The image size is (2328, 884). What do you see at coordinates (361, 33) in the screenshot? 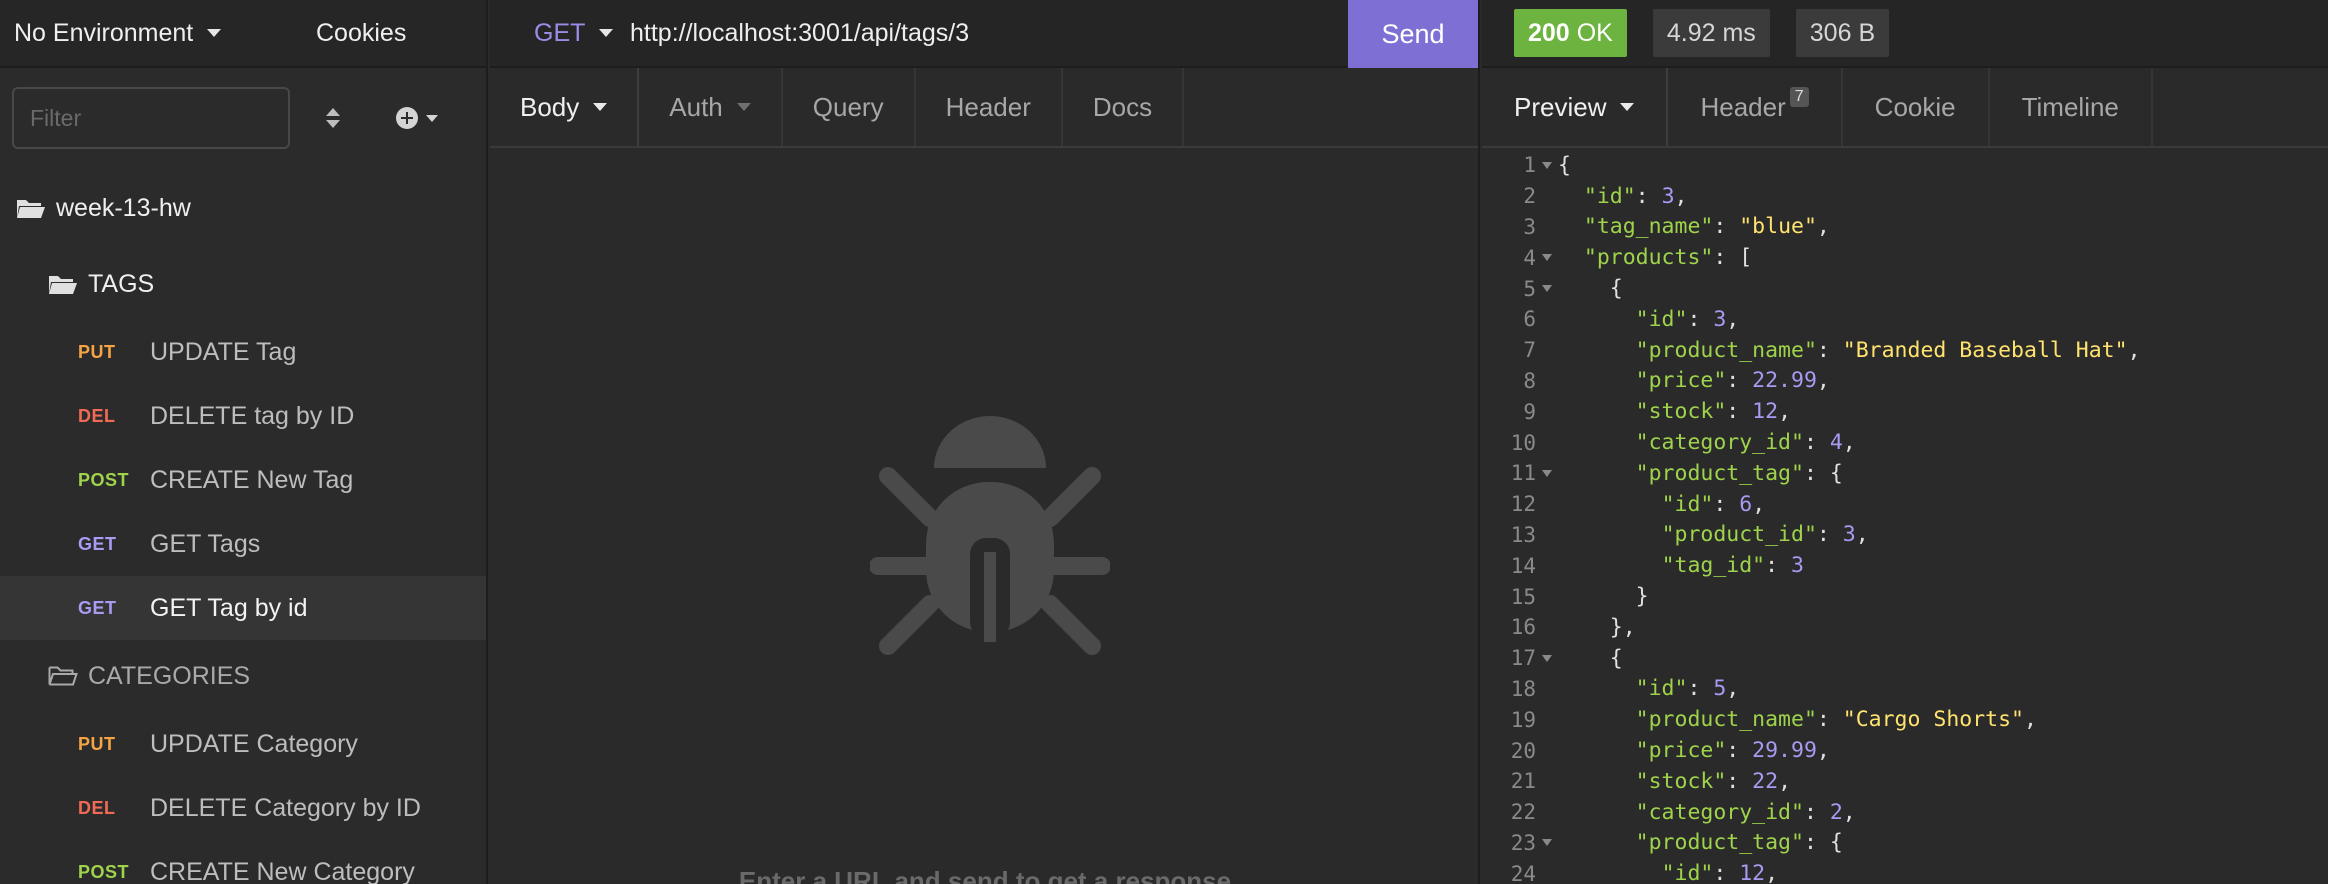
I see `cookies-button: Cookies` at bounding box center [361, 33].